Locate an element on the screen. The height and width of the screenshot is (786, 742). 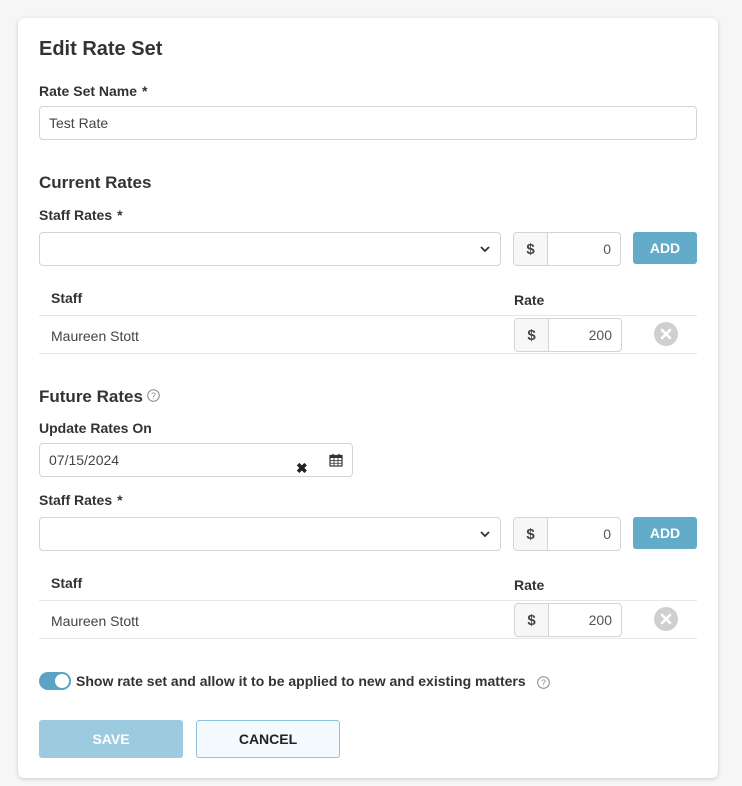
current-rates-heading: Current Rates is located at coordinates (95, 182).